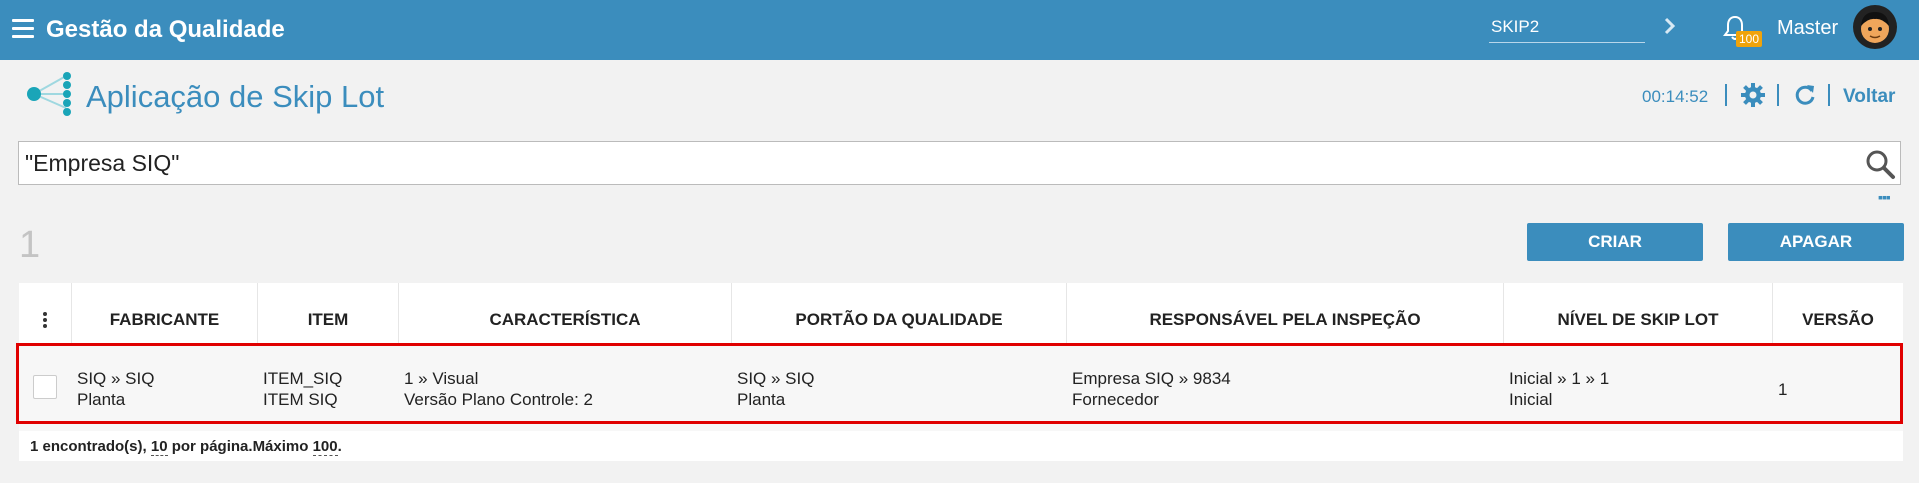 This screenshot has width=1919, height=483. Describe the element at coordinates (1884, 197) in the screenshot. I see `more-options-icon: ▪▪▪` at that location.